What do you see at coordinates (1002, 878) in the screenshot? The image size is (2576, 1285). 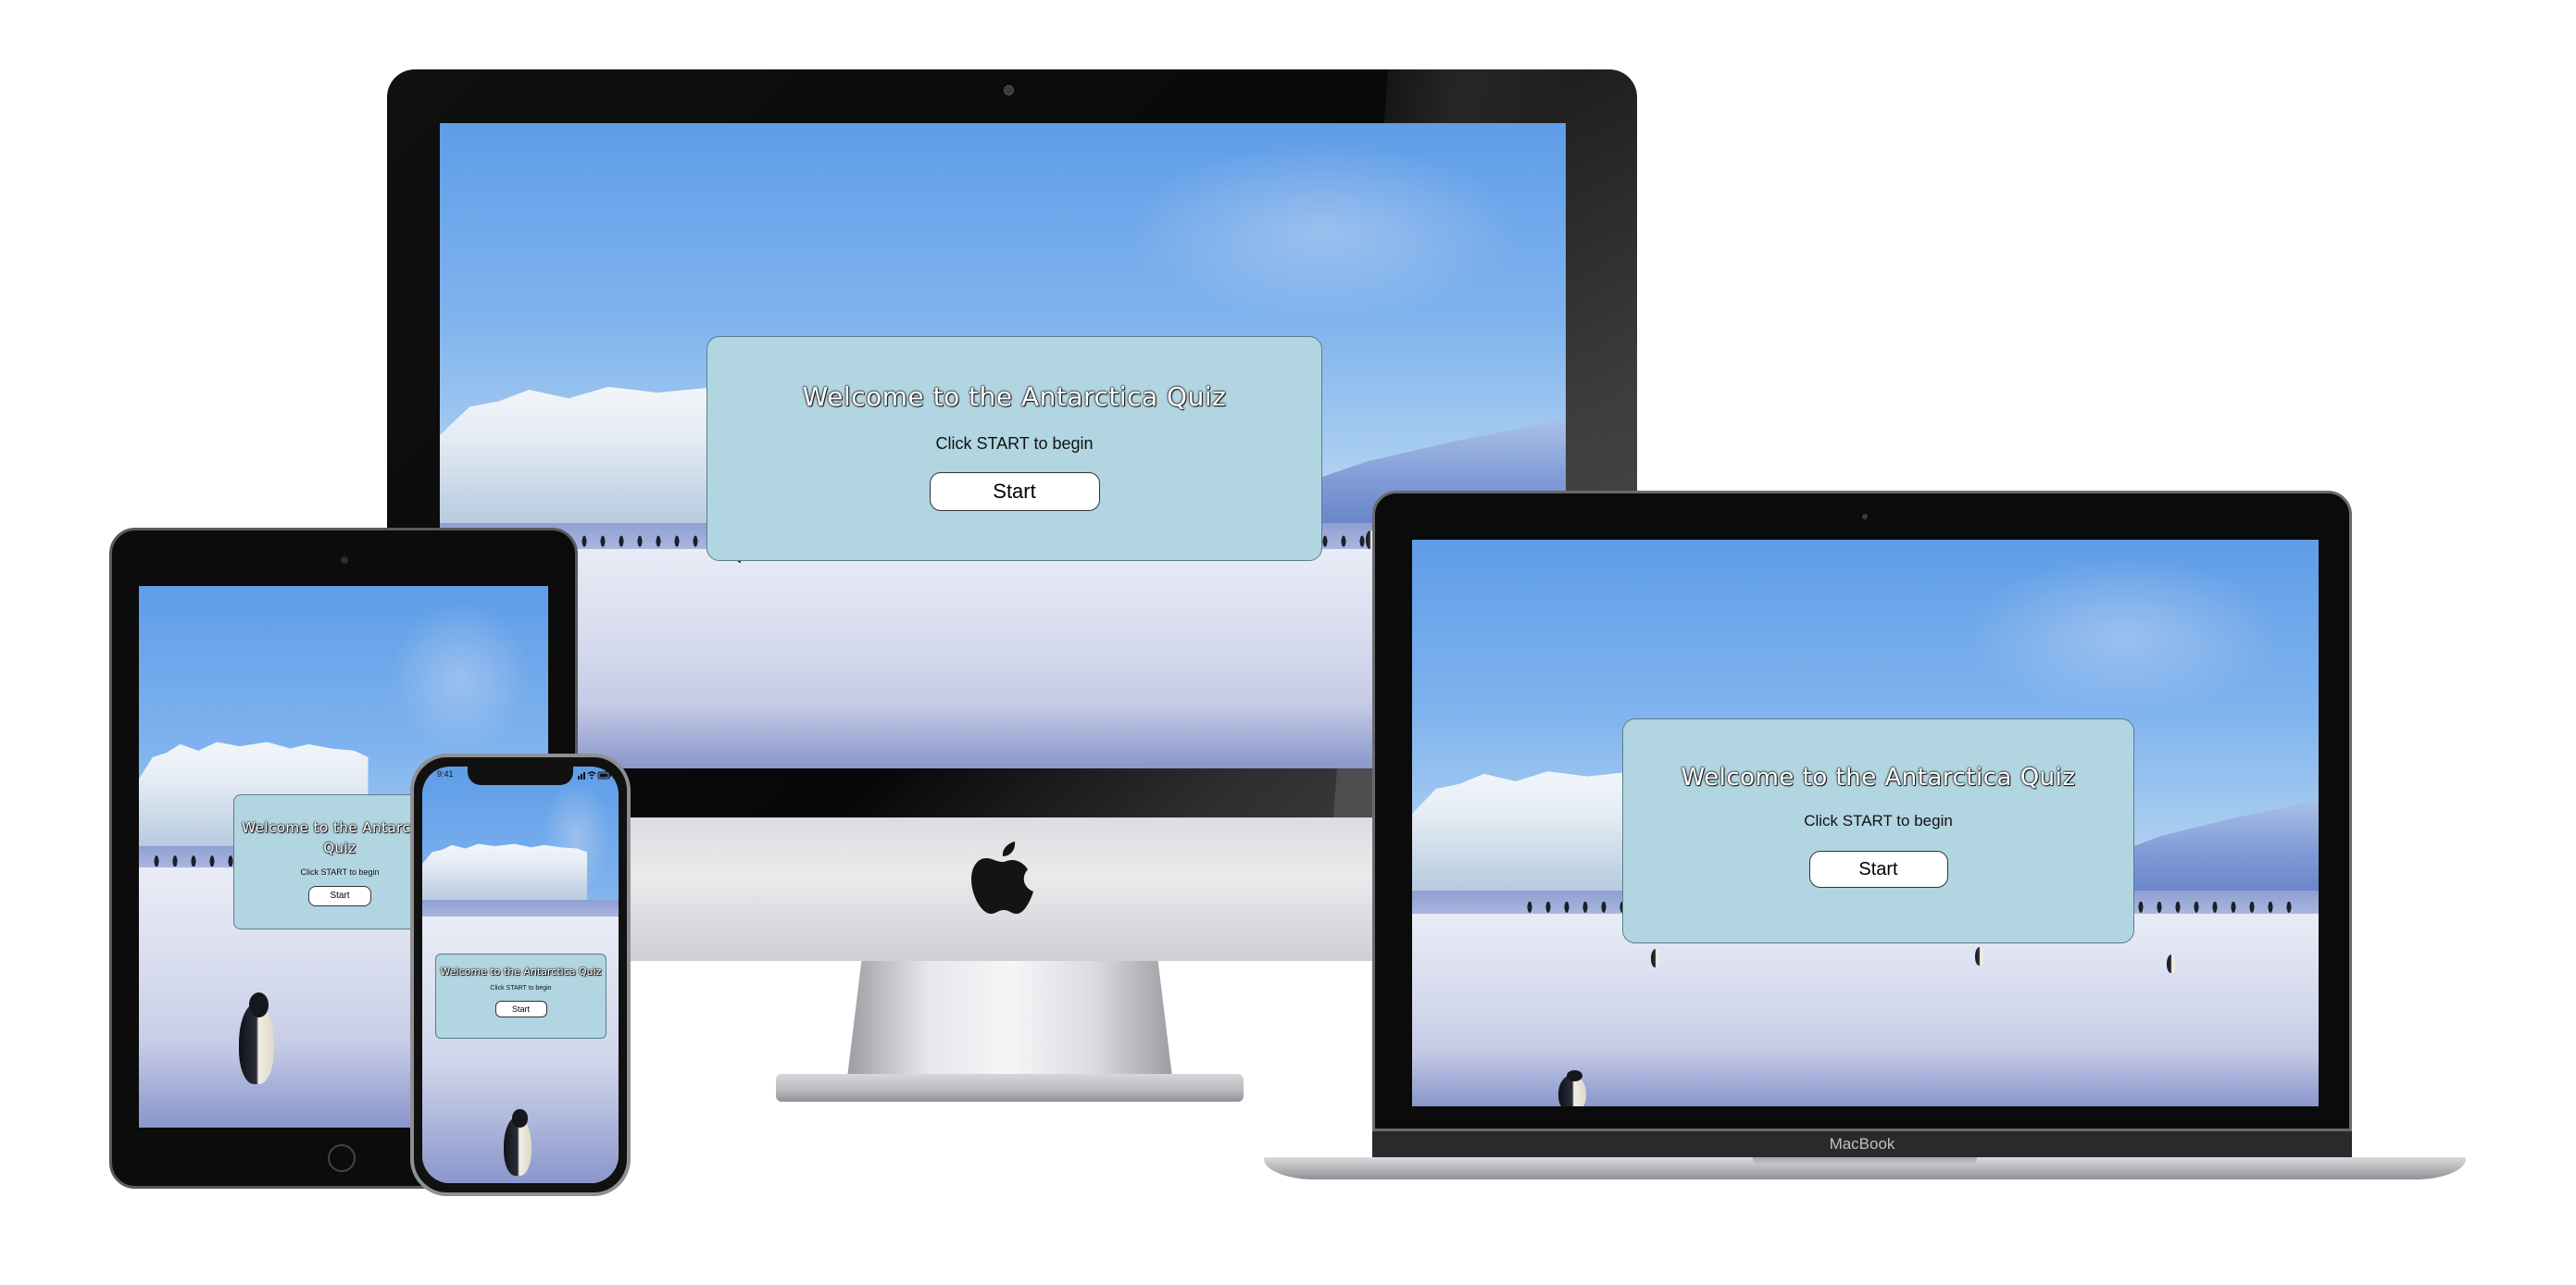 I see `apple-logo-icon` at bounding box center [1002, 878].